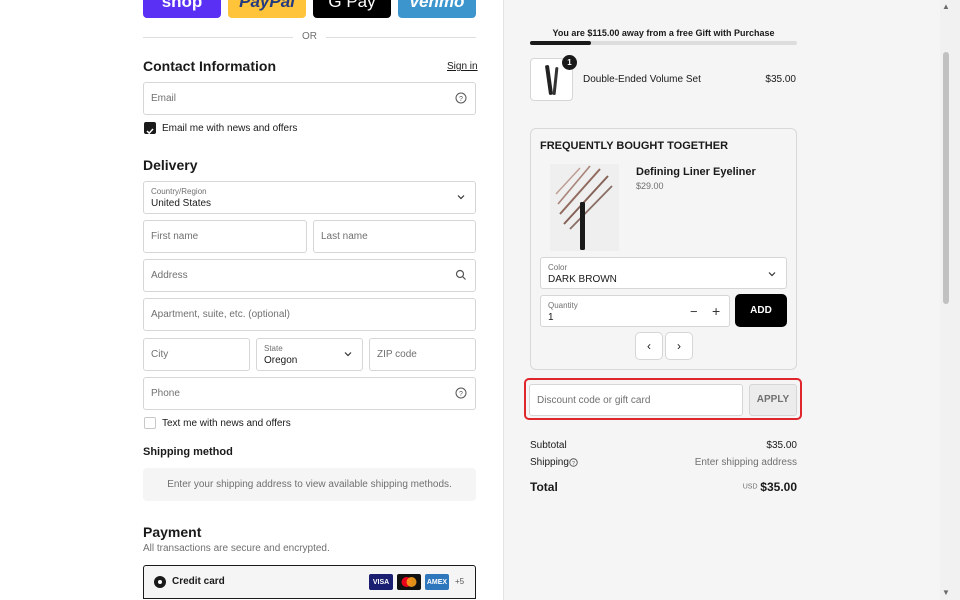 This screenshot has height=600, width=960. Describe the element at coordinates (582, 279) in the screenshot. I see `fbt-color-value: DARK BROWN` at that location.